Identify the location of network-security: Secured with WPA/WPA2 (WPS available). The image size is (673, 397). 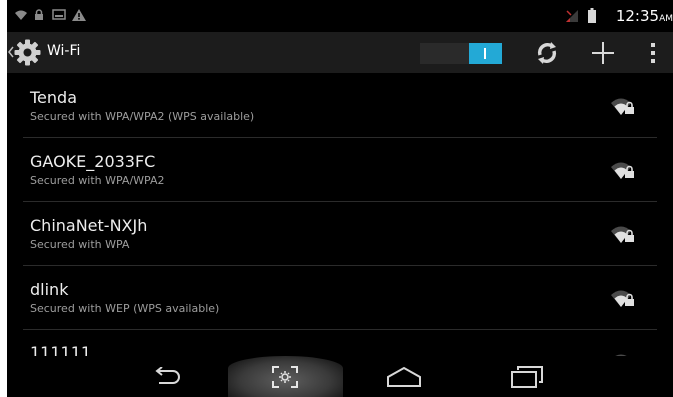
(142, 116).